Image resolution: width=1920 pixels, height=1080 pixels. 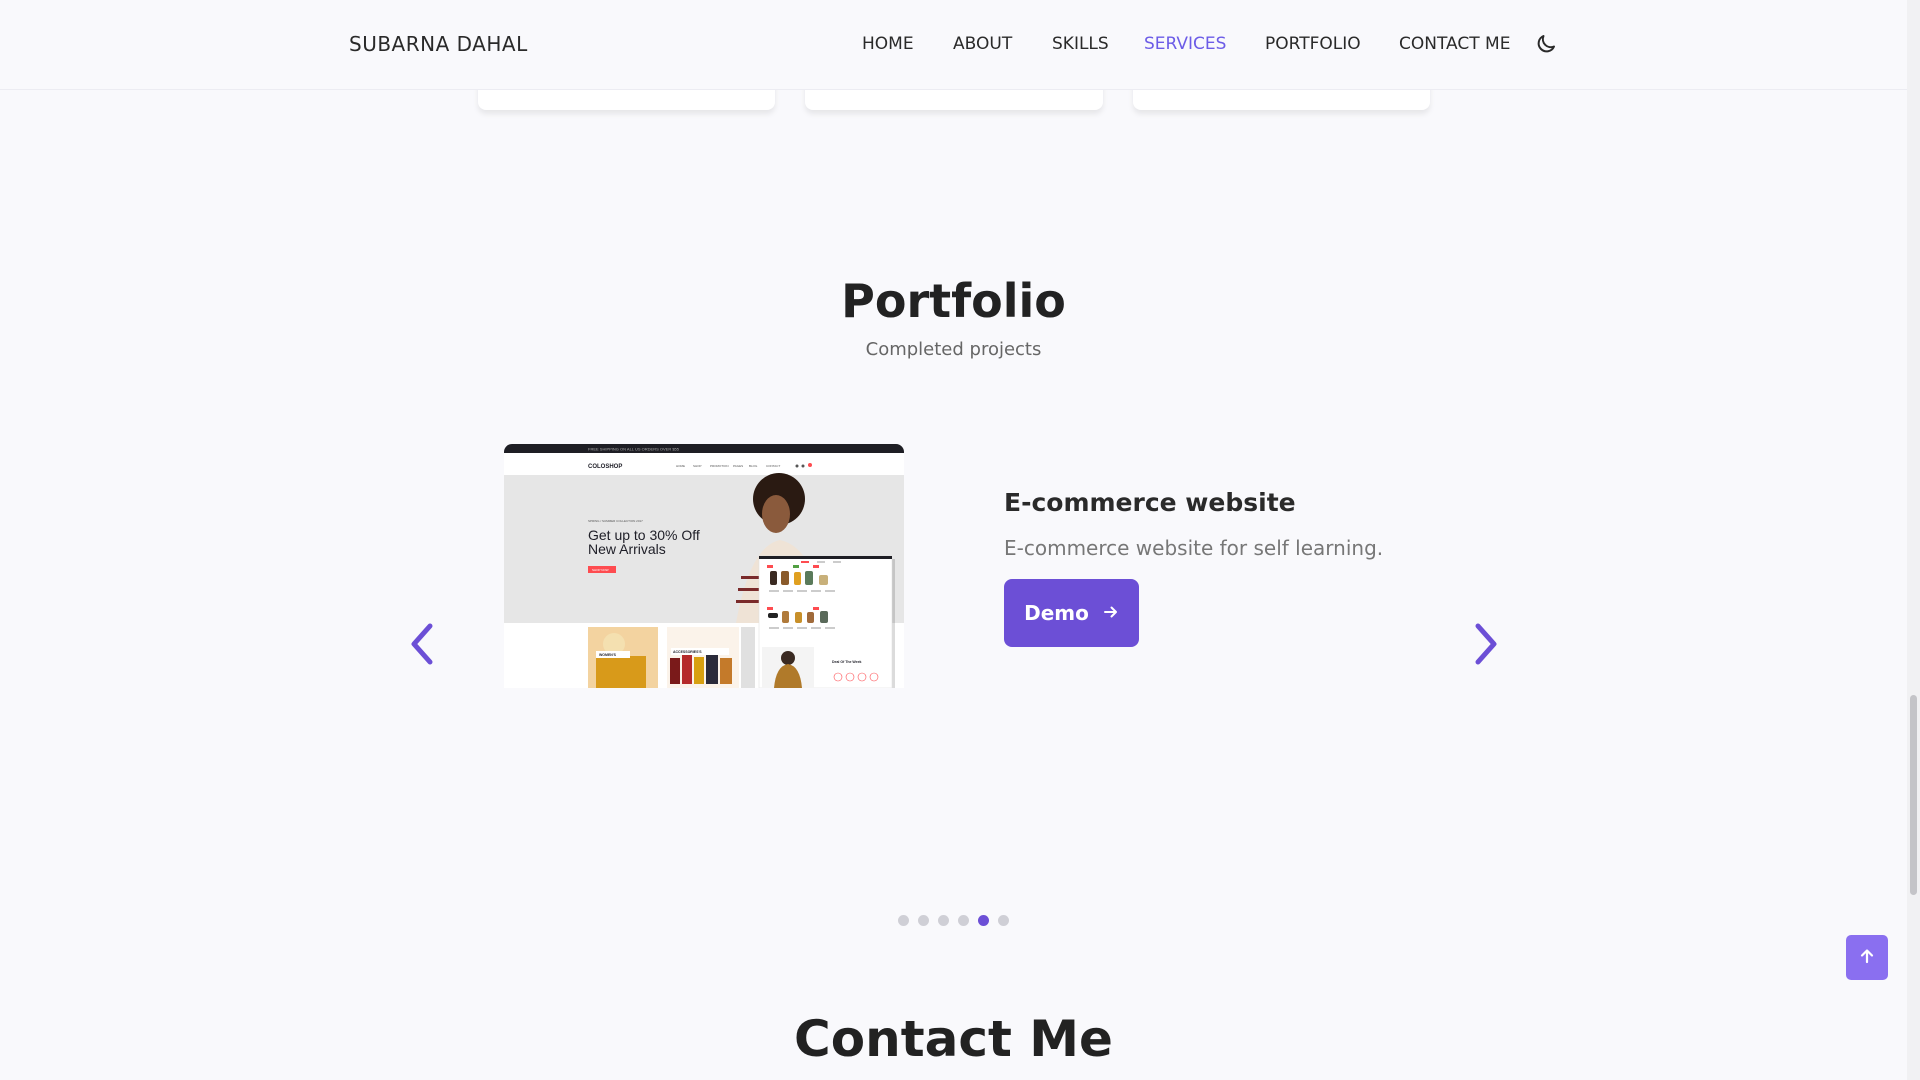 I want to click on portfolio-subtitle: Completed projects, so click(x=953, y=349).